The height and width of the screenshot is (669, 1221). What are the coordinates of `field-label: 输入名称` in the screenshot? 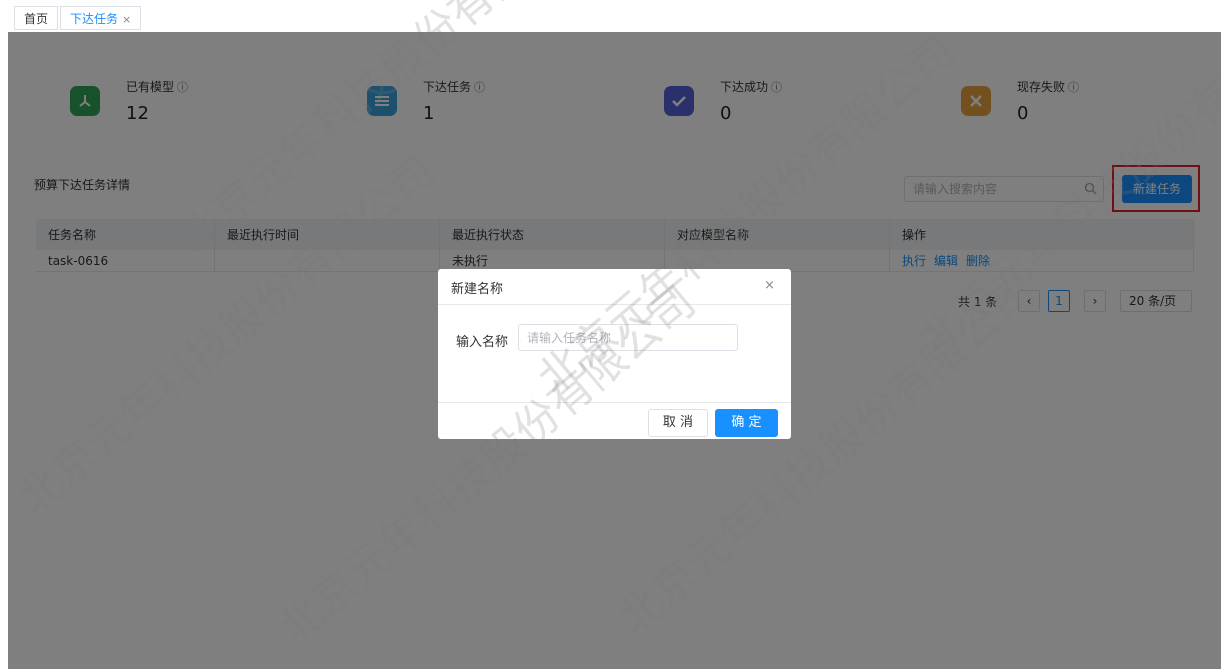 It's located at (482, 342).